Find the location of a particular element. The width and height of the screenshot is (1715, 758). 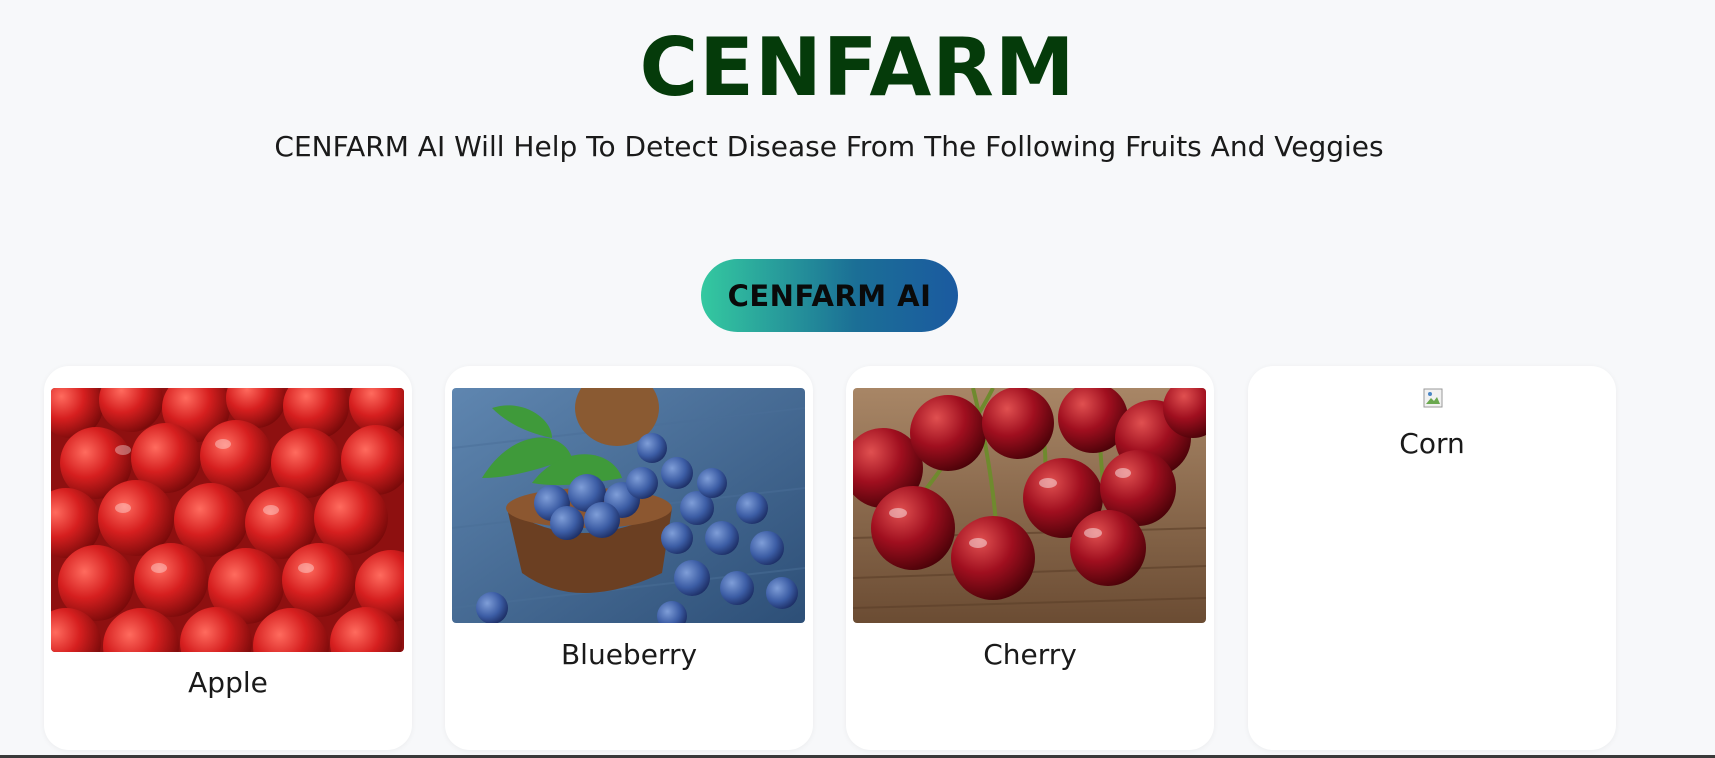

blueberry-image is located at coordinates (628, 505).